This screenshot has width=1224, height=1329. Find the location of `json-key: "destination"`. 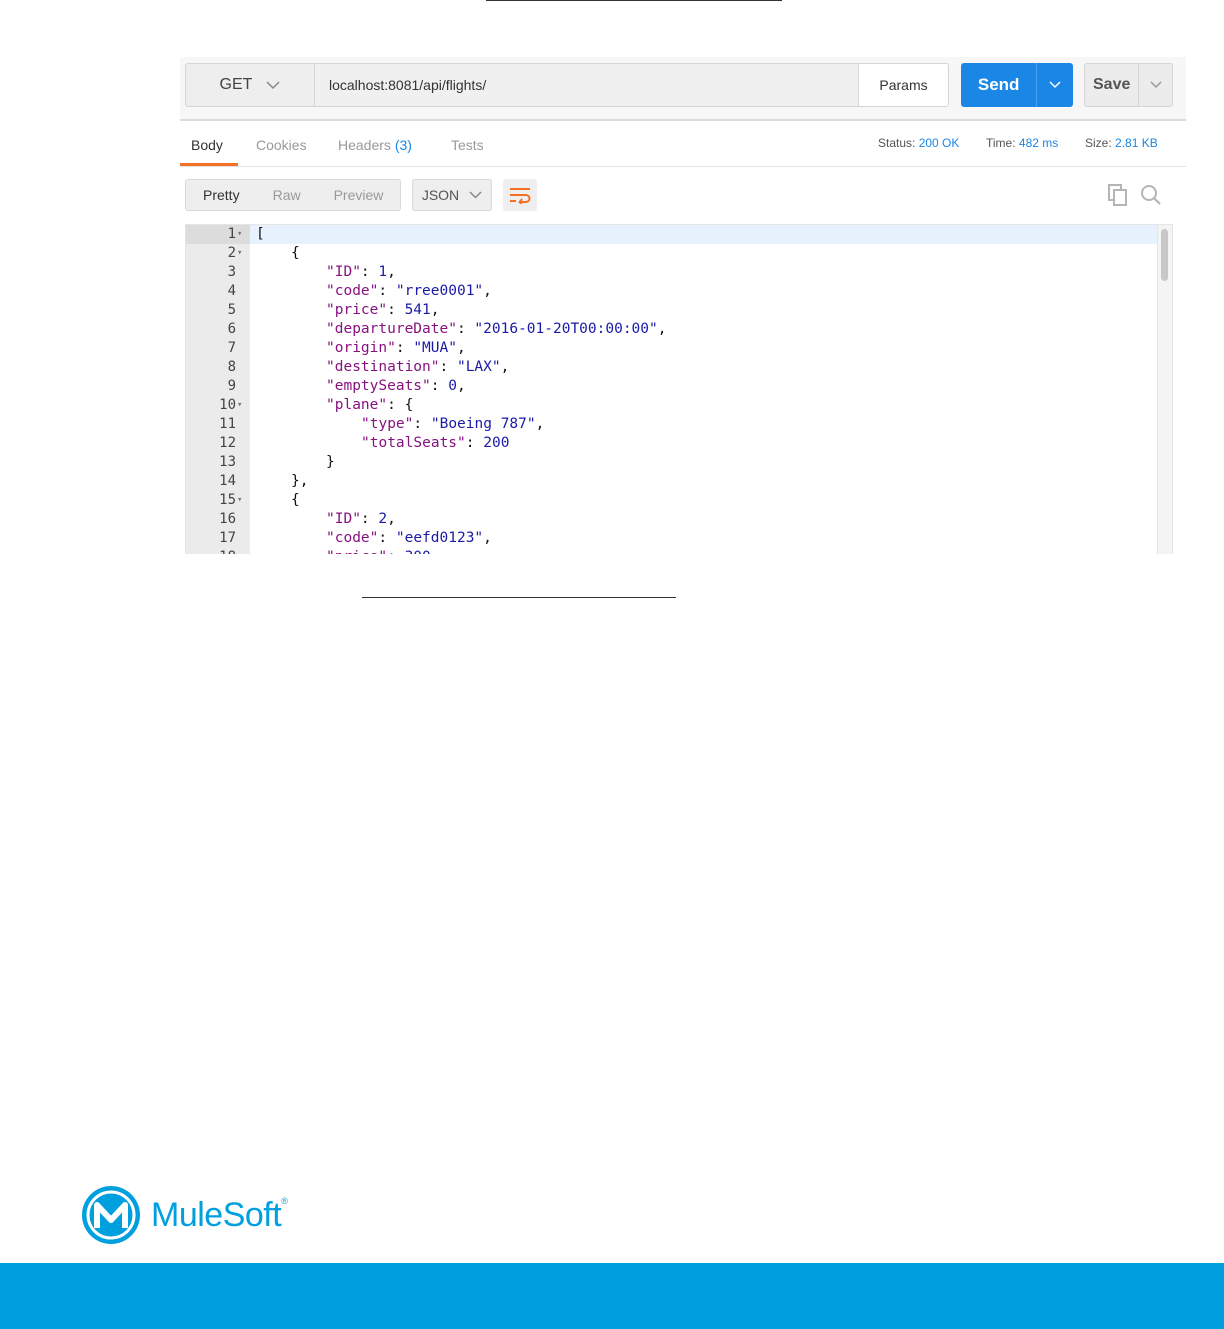

json-key: "destination" is located at coordinates (383, 367).